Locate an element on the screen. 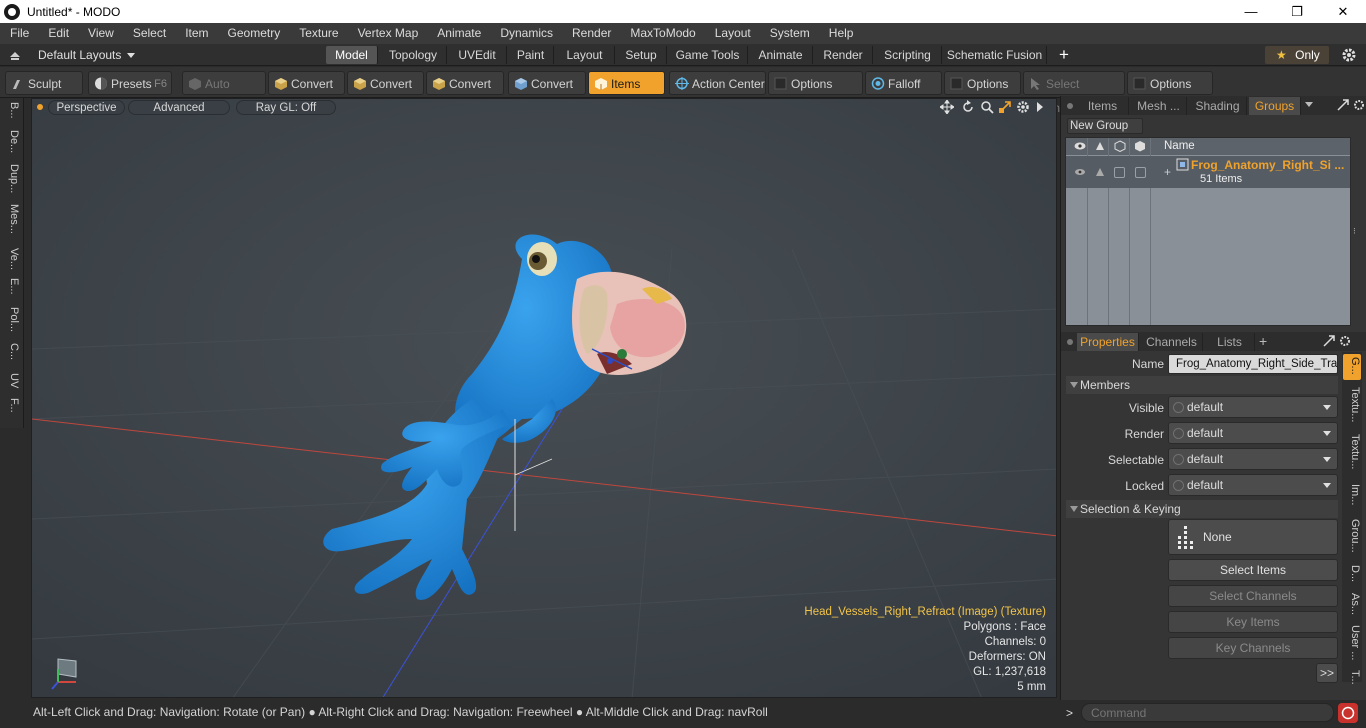  tab-animate: Animate is located at coordinates (781, 55).